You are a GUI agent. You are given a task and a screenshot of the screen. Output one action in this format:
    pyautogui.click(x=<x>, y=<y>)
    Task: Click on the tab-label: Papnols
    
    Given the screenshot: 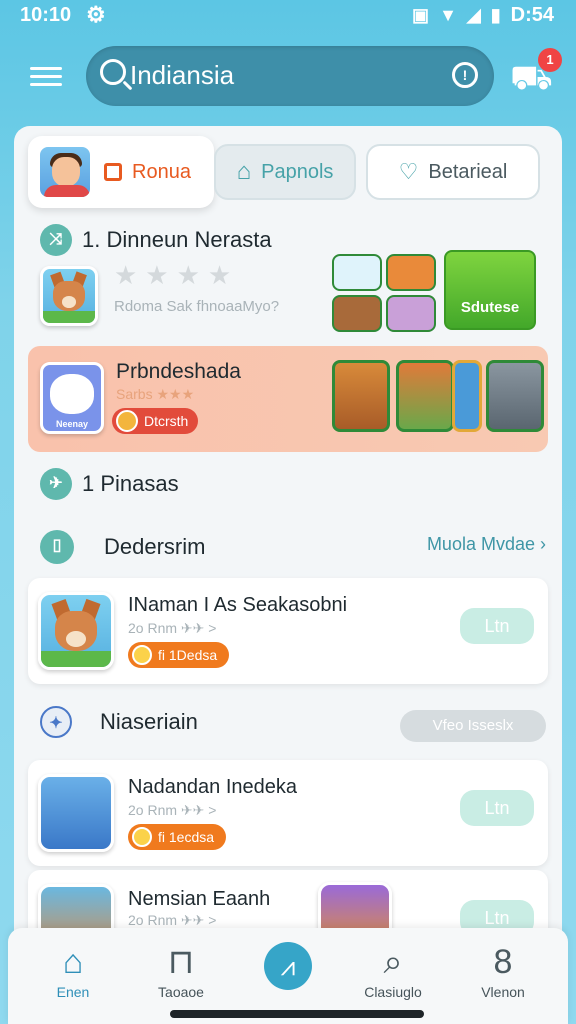 What is the action you would take?
    pyautogui.click(x=297, y=171)
    